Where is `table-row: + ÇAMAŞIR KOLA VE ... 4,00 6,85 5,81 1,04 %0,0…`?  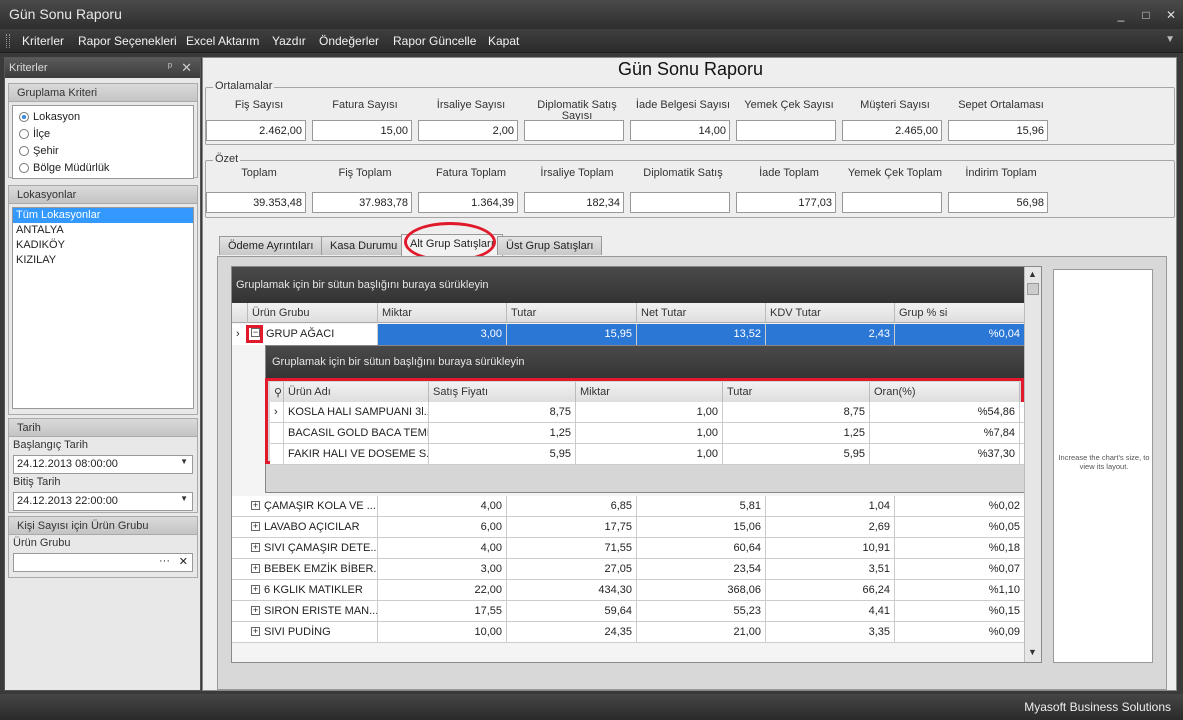 table-row: + ÇAMAŞIR KOLA VE ... 4,00 6,85 5,81 1,04 %0,0… is located at coordinates (628, 506).